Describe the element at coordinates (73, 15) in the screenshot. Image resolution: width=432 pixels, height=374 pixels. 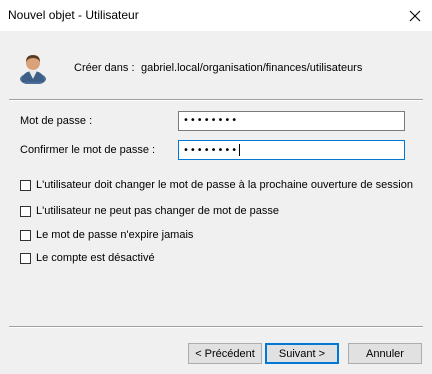
I see `window-title: Nouvel objet - Utilisateur` at that location.